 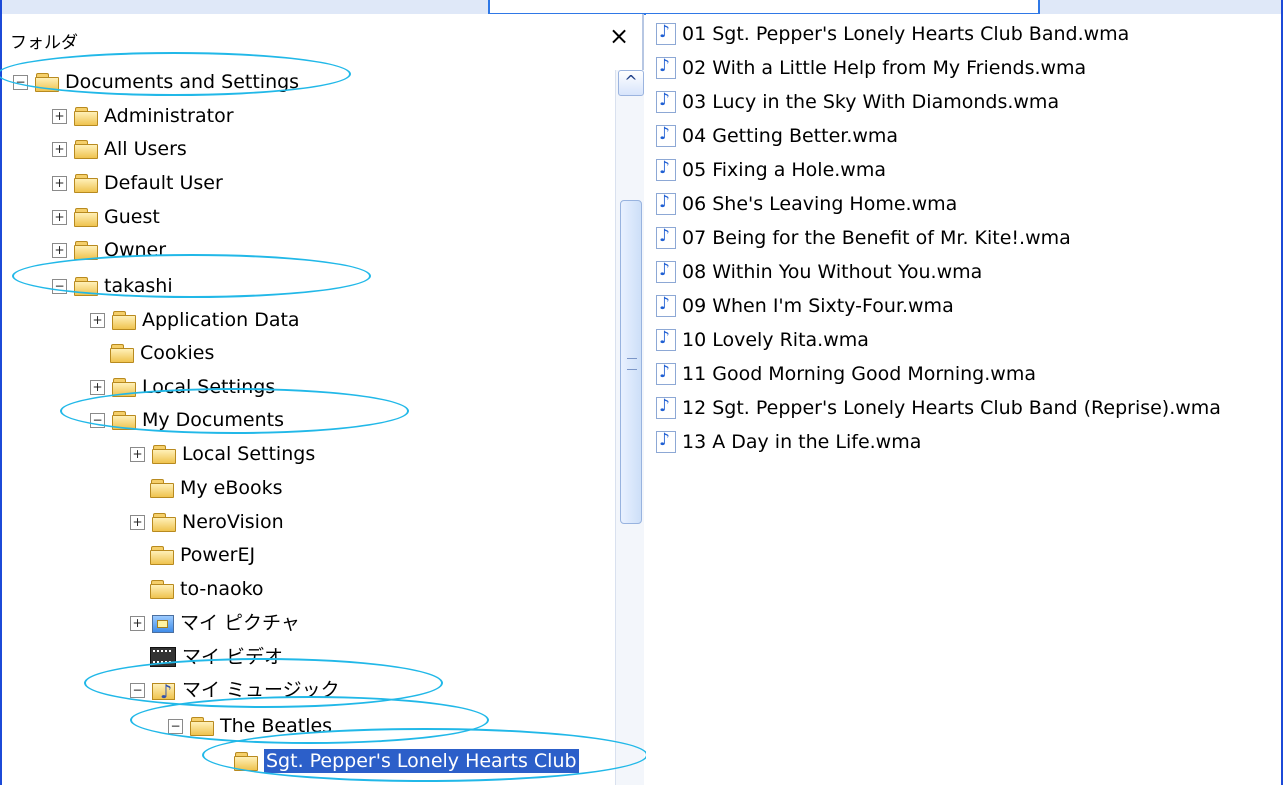 I want to click on tree-item-label: PowerEJ, so click(x=218, y=555).